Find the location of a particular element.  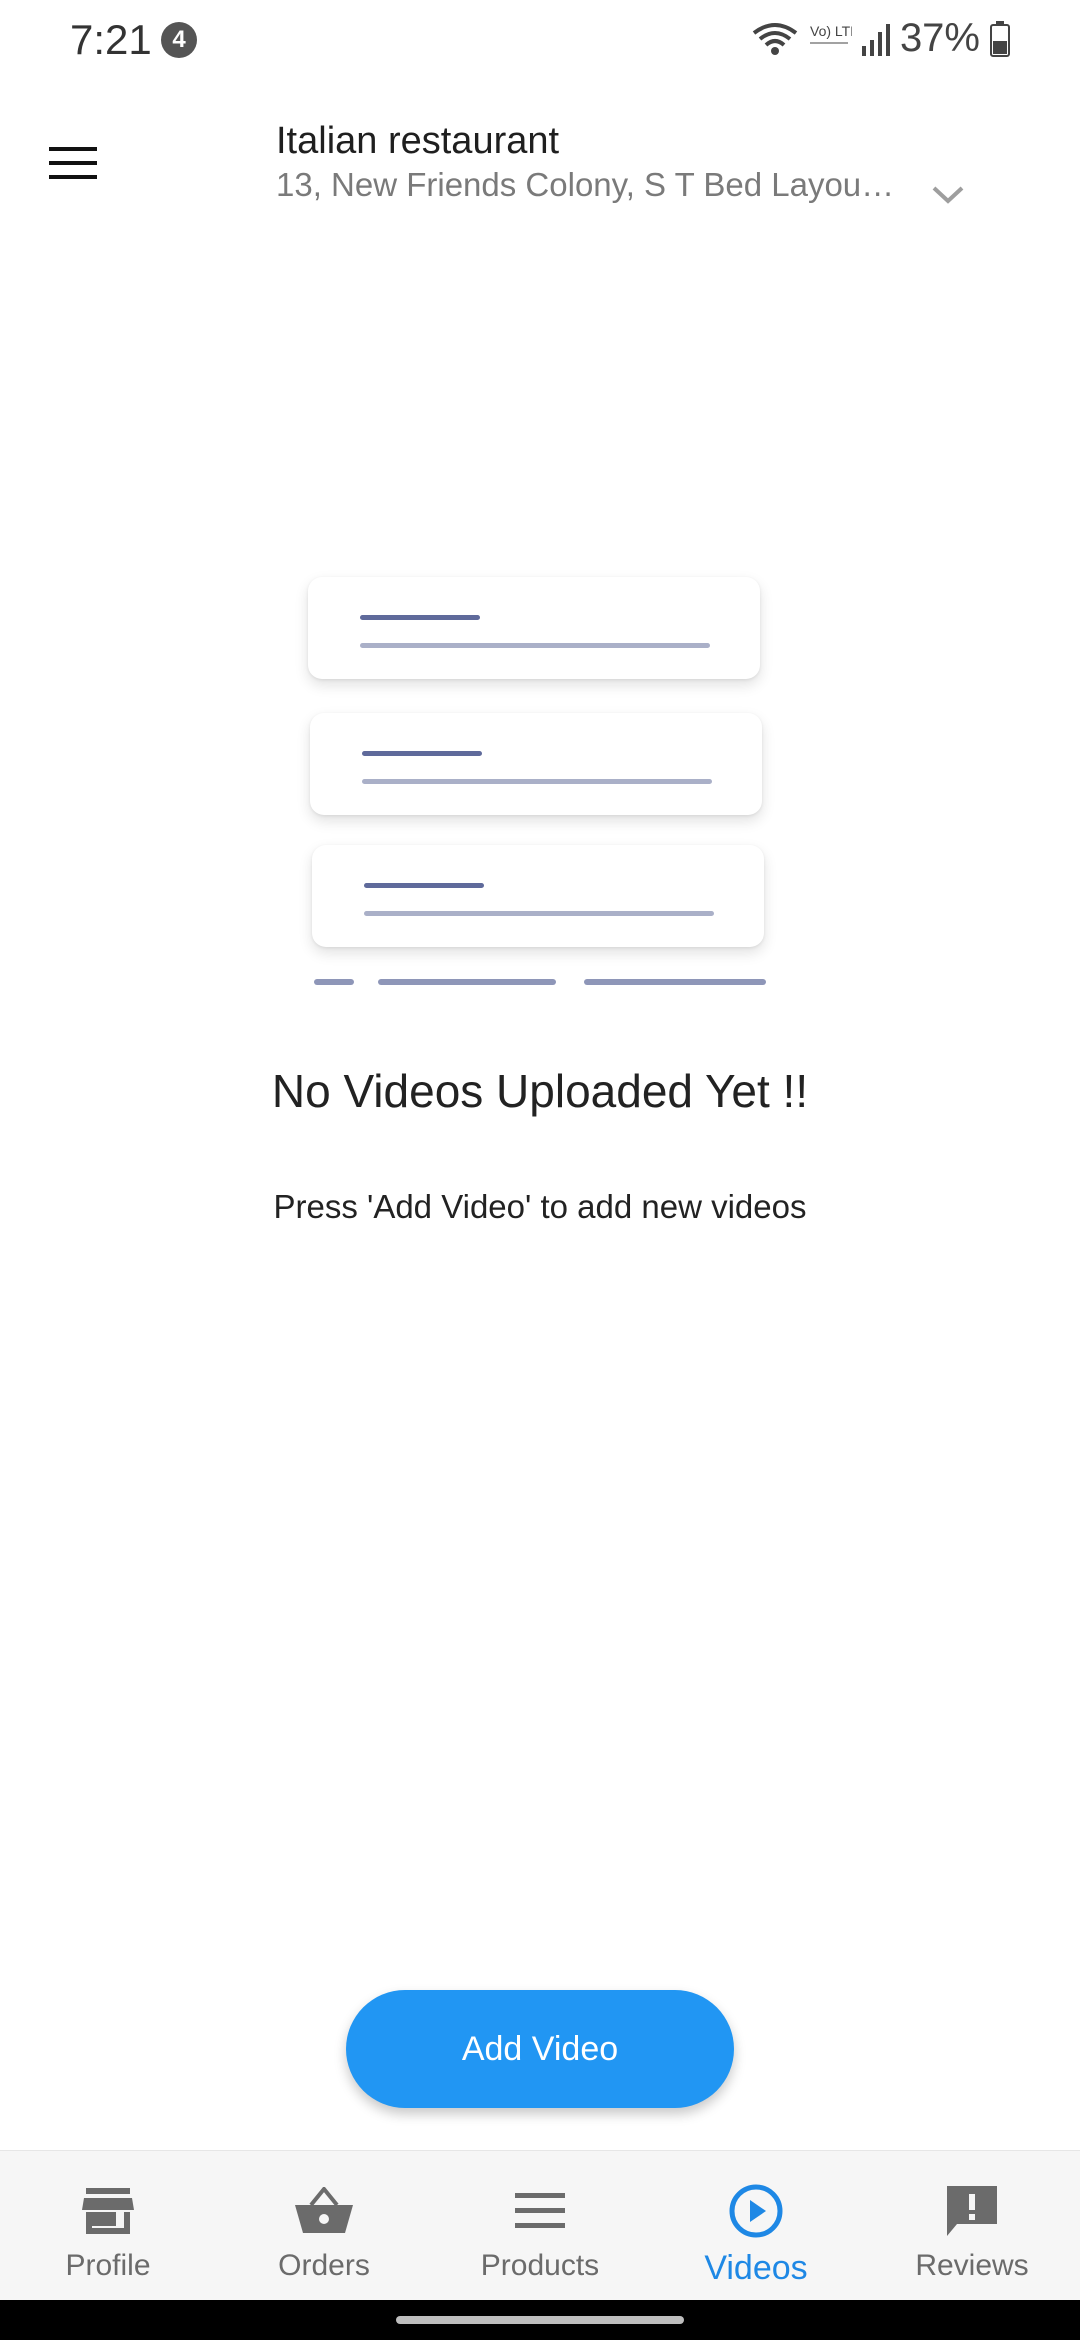

store-name: Italian restaurant is located at coordinates (417, 141).